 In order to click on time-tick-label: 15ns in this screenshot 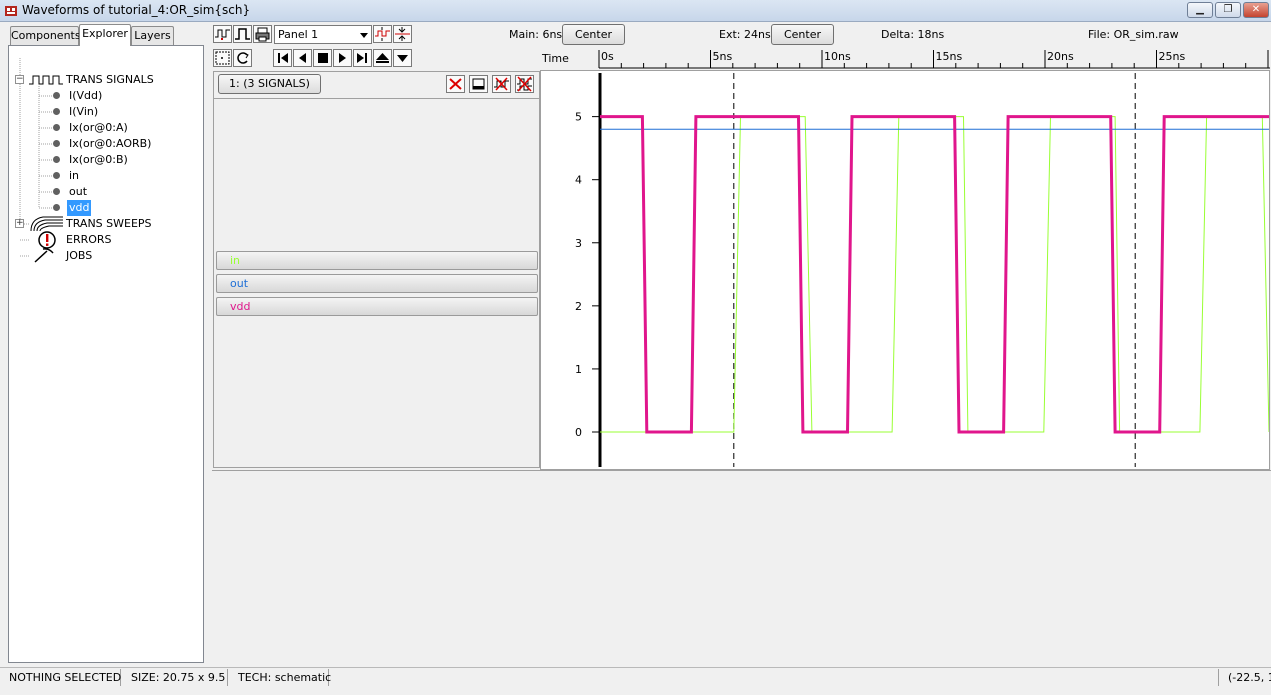, I will do `click(949, 56)`.